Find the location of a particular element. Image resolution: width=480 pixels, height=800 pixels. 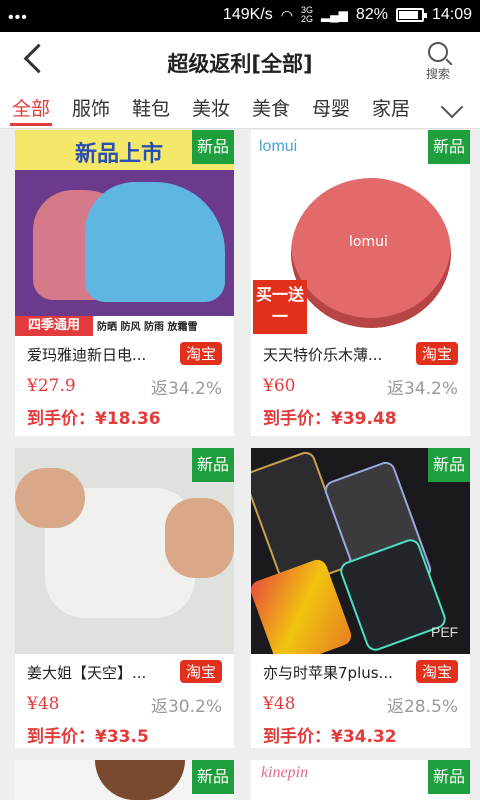

promo-sticker: 买一送一 is located at coordinates (280, 307).